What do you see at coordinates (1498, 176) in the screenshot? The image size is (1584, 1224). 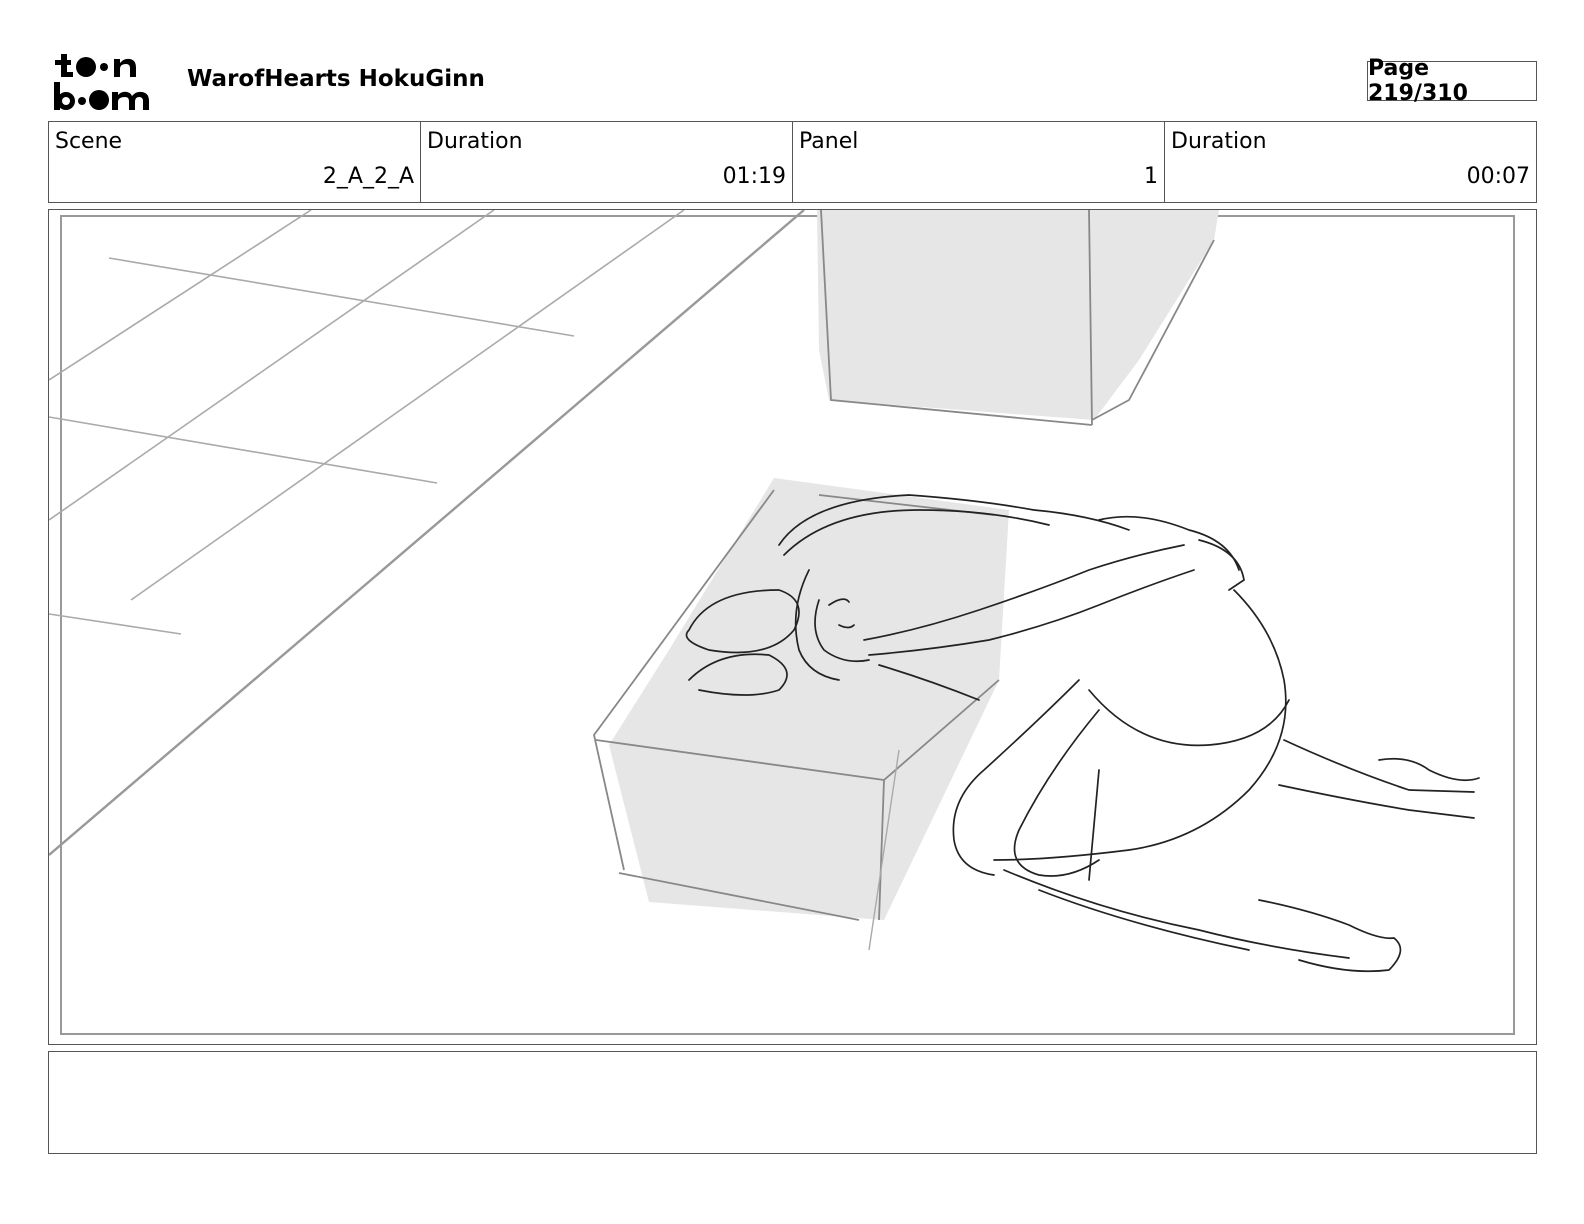 I see `panel-duration-value: 00:07` at bounding box center [1498, 176].